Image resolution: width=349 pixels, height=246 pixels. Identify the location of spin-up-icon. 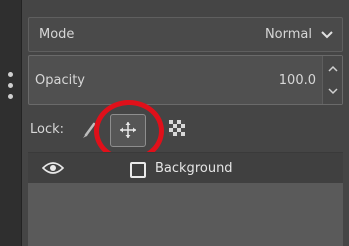
(333, 69).